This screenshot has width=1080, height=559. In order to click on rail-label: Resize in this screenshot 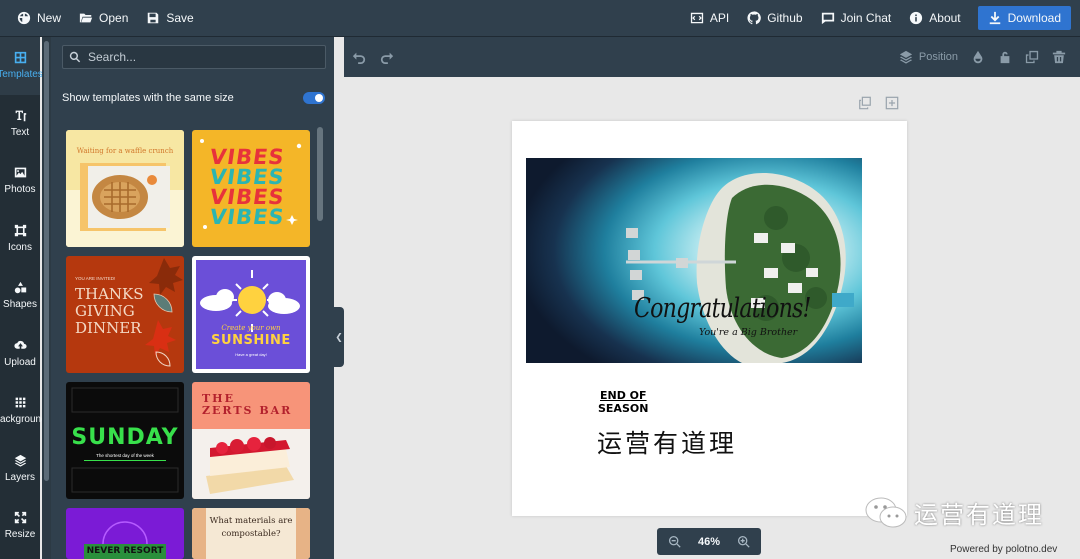, I will do `click(20, 535)`.